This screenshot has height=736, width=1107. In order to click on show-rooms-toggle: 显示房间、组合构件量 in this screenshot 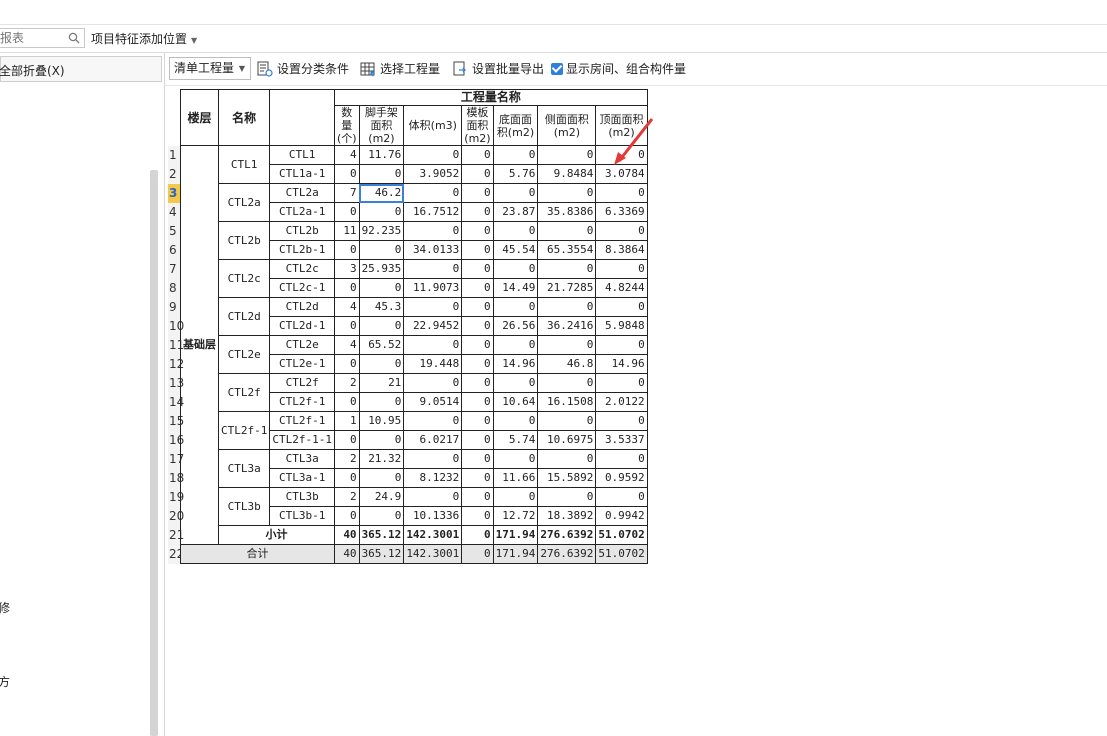, I will do `click(618, 69)`.